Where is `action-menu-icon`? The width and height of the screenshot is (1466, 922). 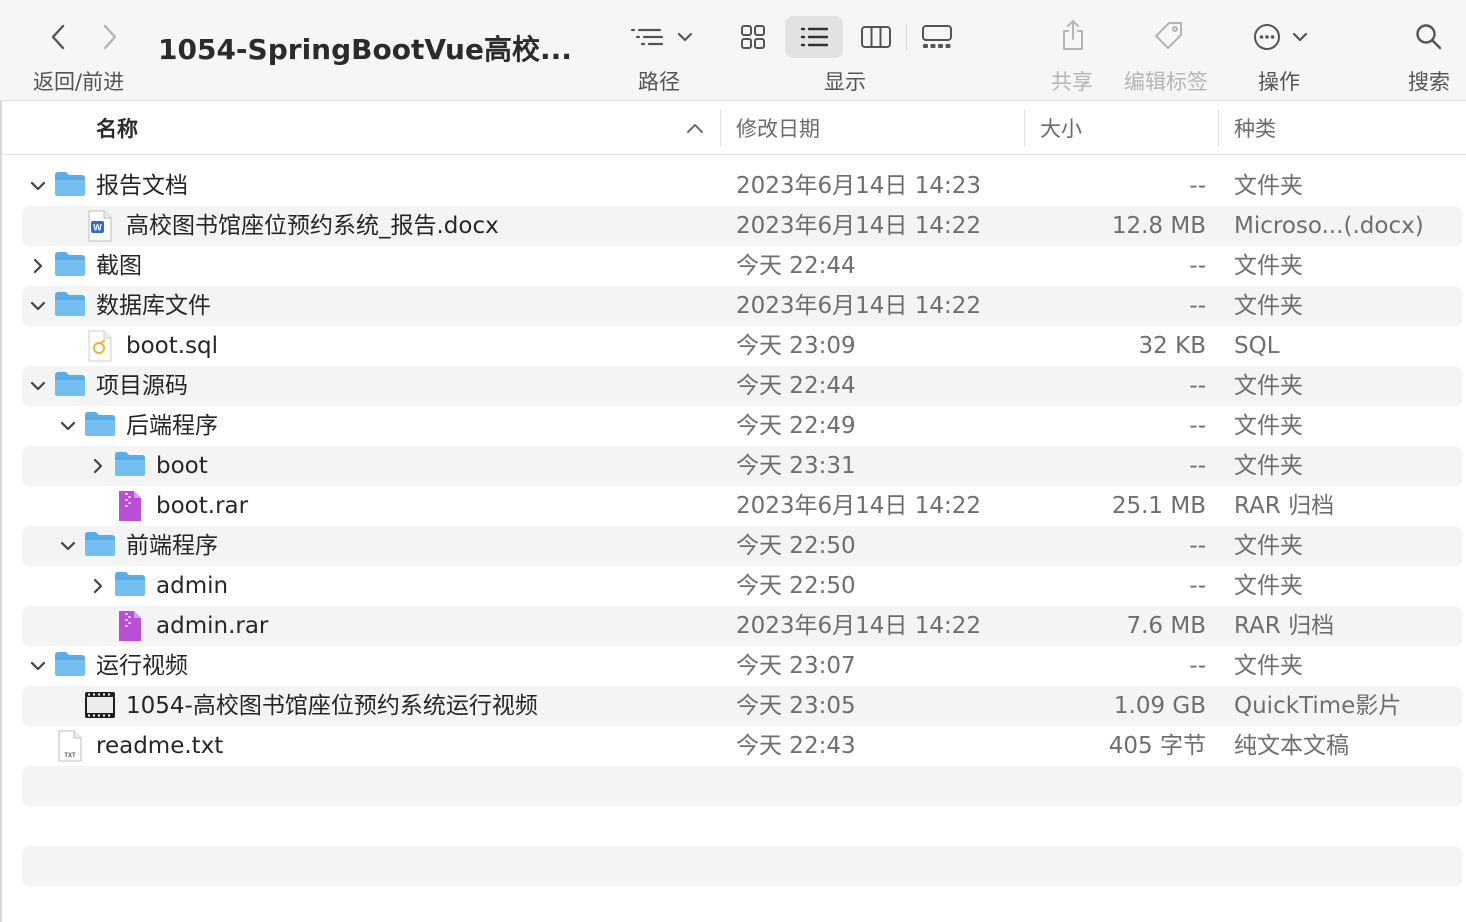
action-menu-icon is located at coordinates (1282, 37).